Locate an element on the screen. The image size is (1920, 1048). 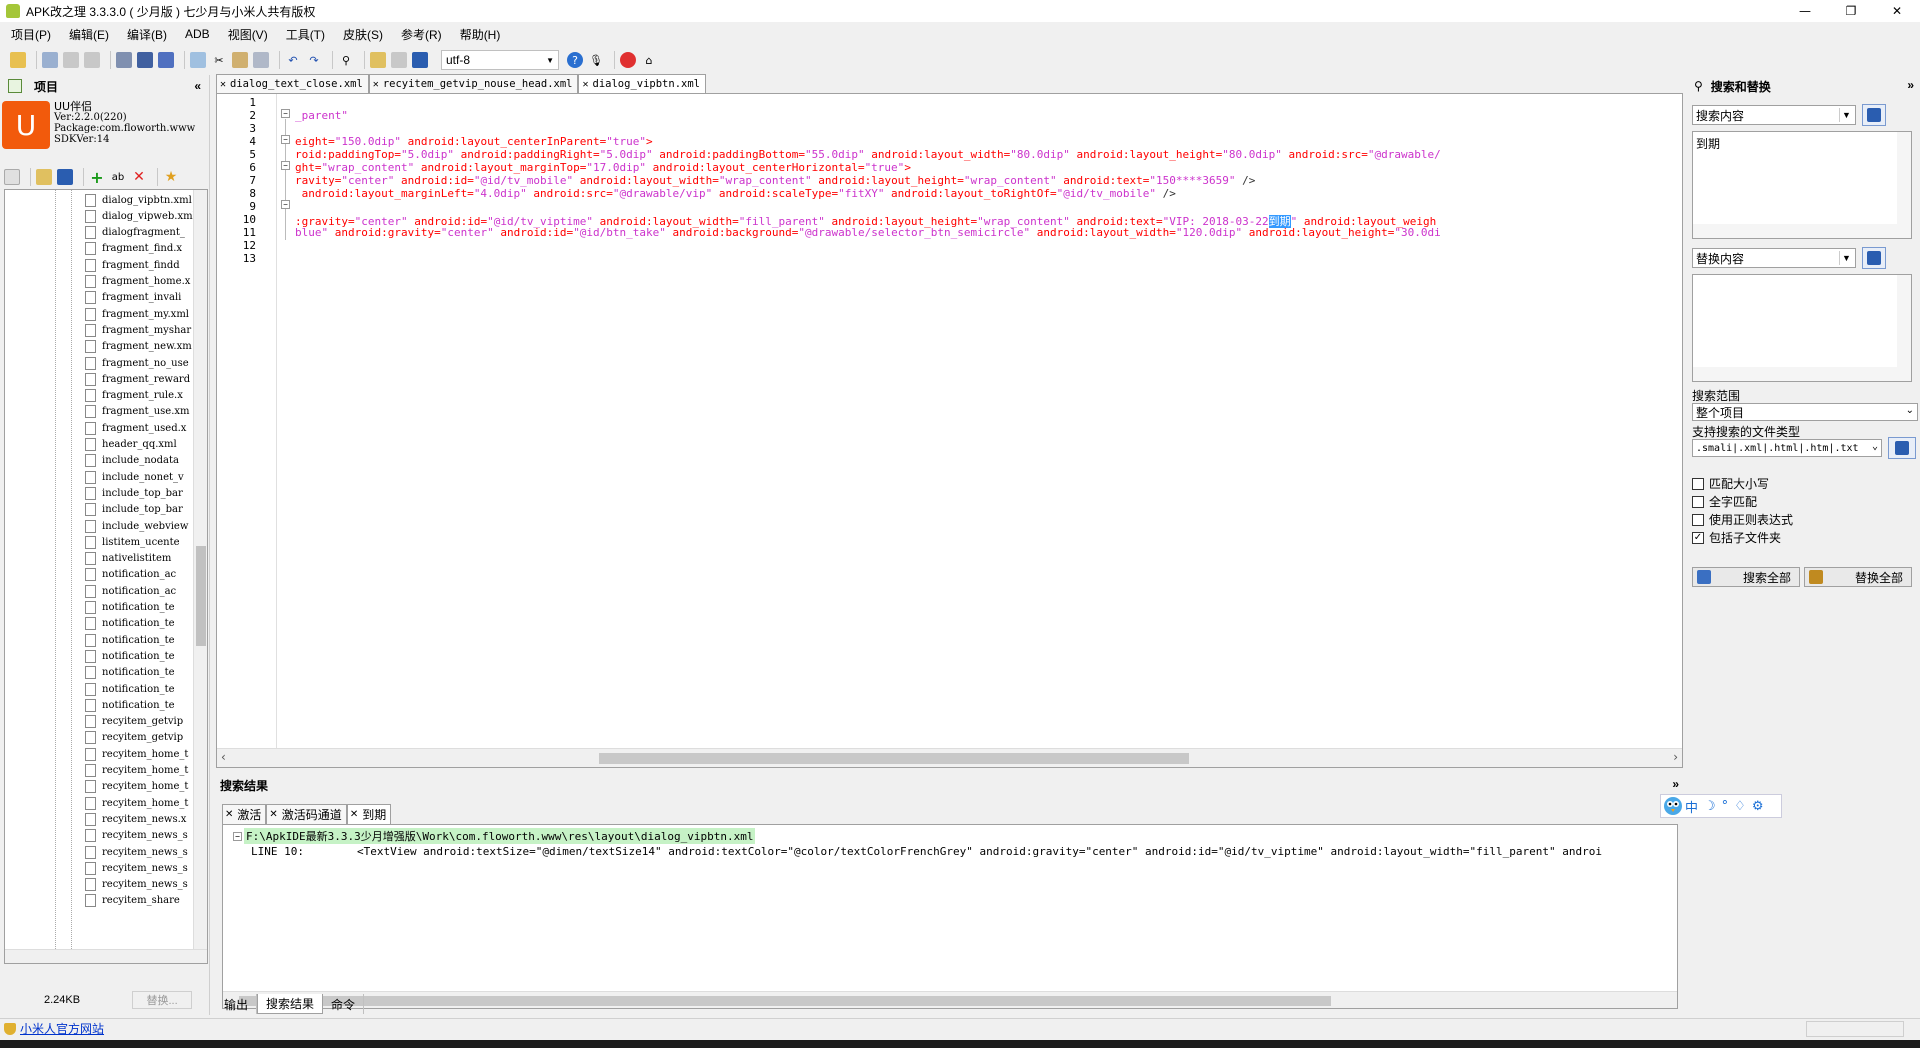
help-icon: ? is located at coordinates (575, 60).